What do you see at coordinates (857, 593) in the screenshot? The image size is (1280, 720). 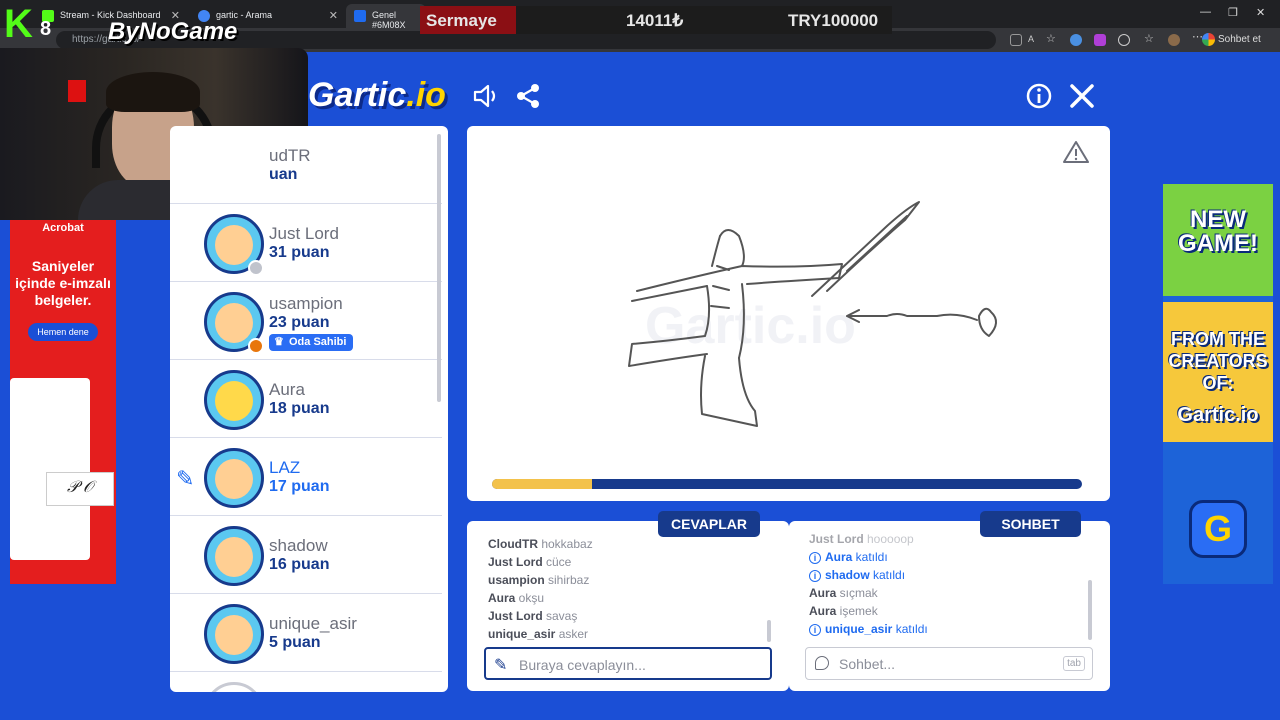 I see `message-text: sıçmak` at bounding box center [857, 593].